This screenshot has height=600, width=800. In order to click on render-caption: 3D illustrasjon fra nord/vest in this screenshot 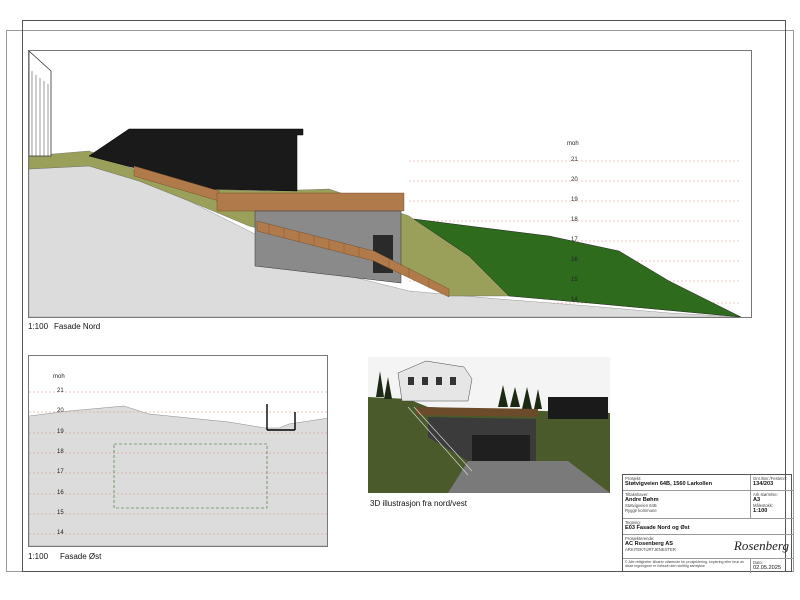, I will do `click(418, 503)`.